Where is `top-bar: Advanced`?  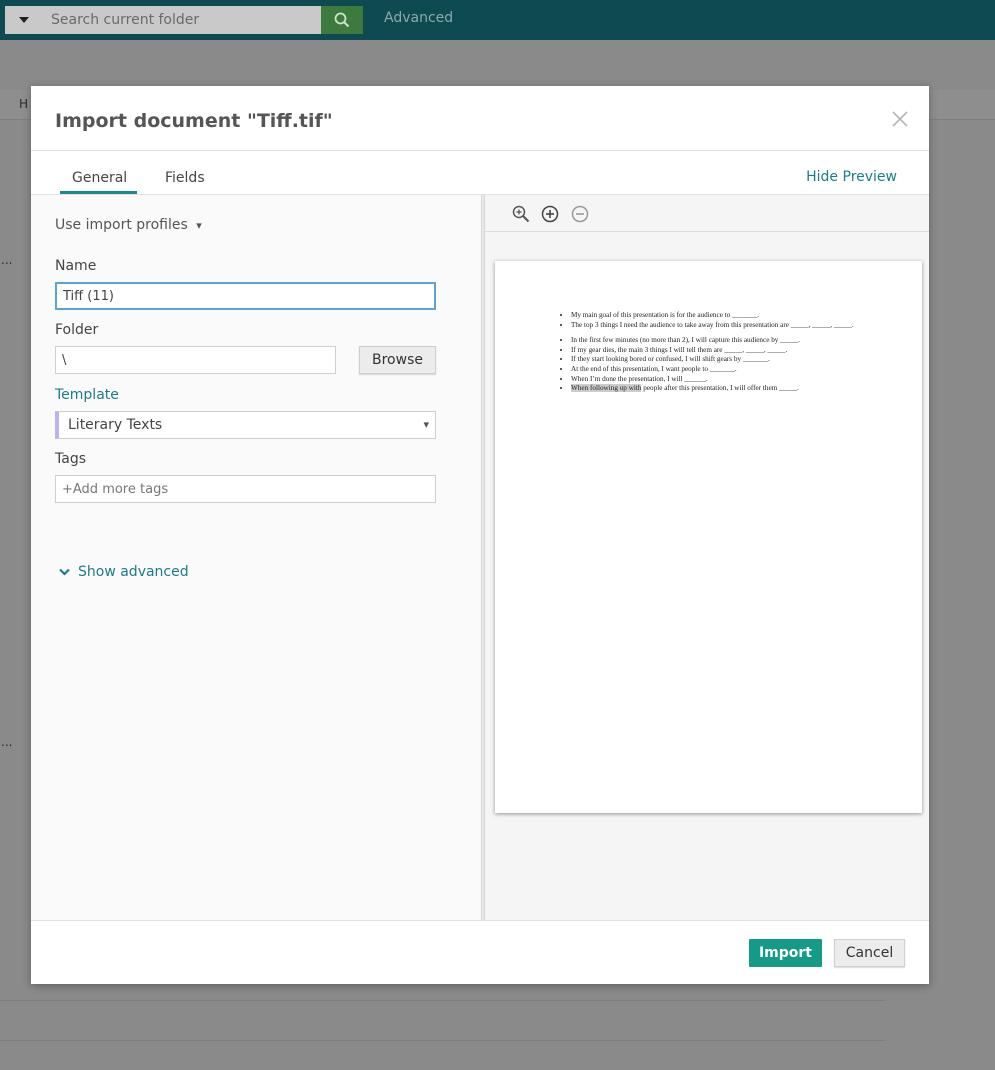 top-bar: Advanced is located at coordinates (497, 20).